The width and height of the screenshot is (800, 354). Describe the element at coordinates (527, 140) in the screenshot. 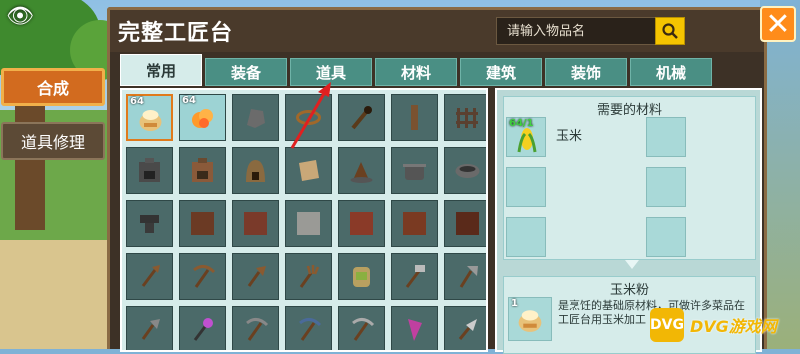

I see `corn-icon` at that location.